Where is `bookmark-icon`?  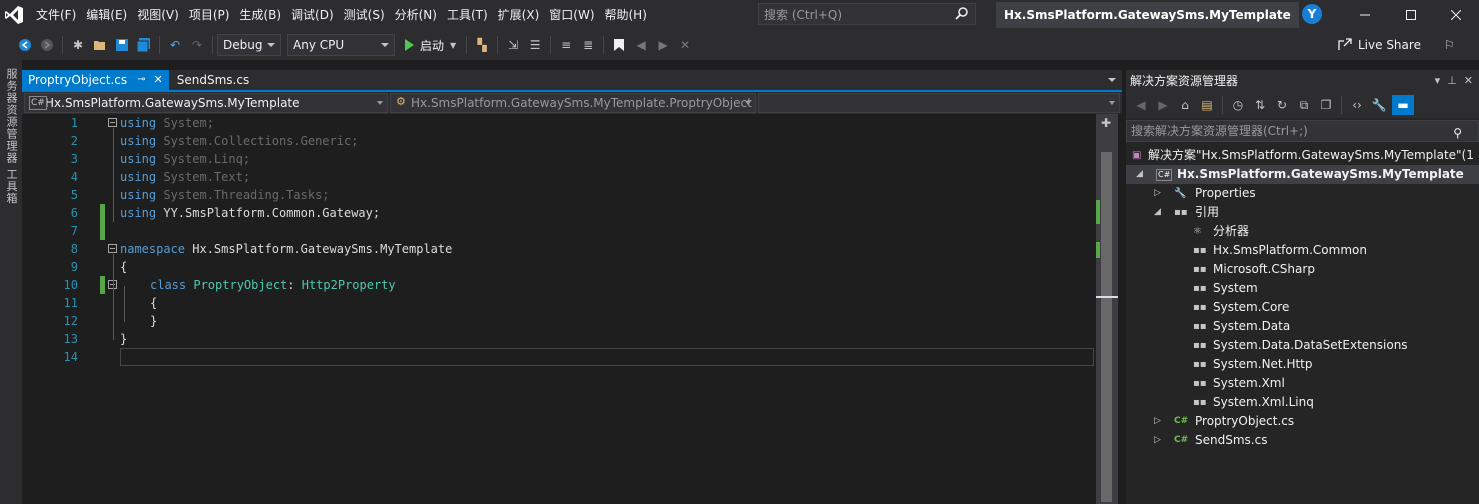
bookmark-icon is located at coordinates (619, 45).